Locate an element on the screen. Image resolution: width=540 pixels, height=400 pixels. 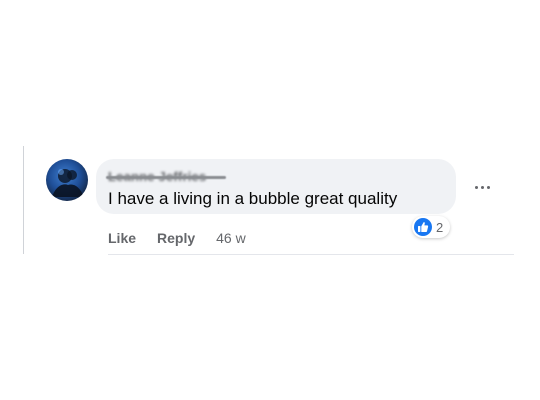
avatar is located at coordinates (67, 180).